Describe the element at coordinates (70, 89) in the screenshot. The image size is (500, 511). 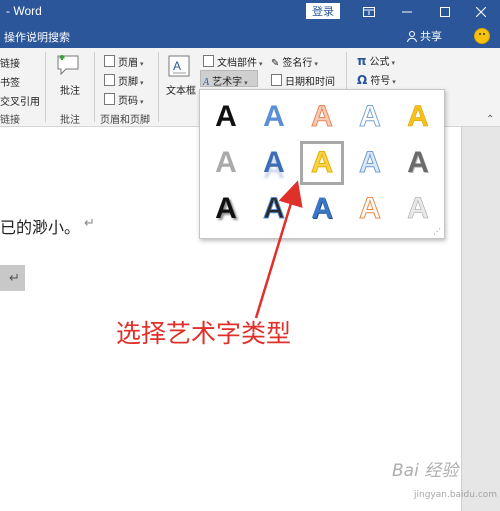
I see `comment-button: 批注` at that location.